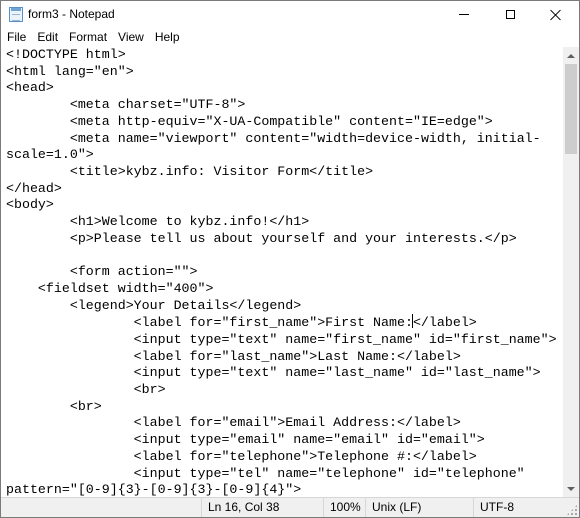 The image size is (580, 518). I want to click on menu-view: View, so click(130, 37).